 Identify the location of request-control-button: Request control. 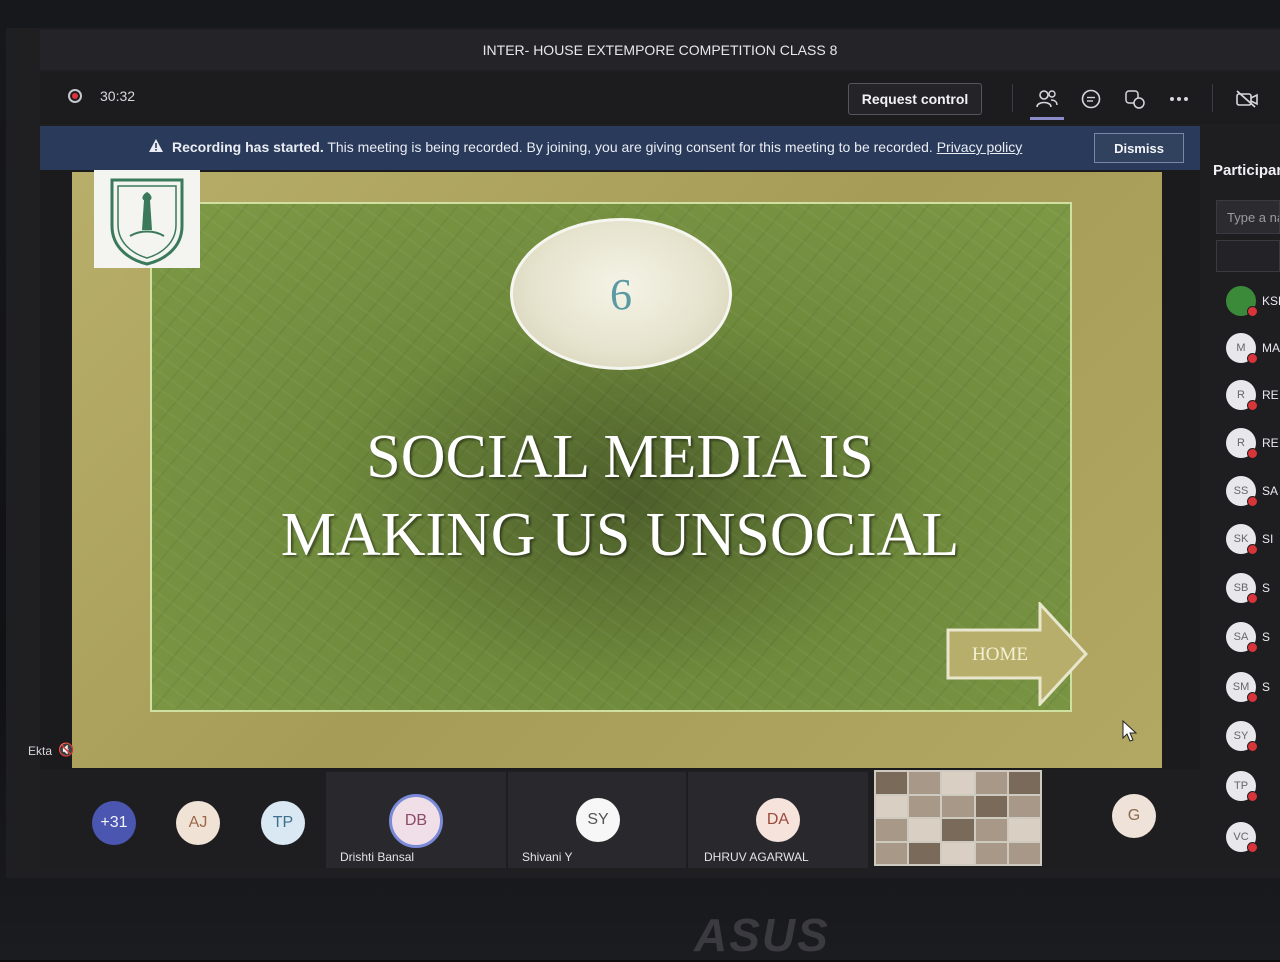
(915, 99).